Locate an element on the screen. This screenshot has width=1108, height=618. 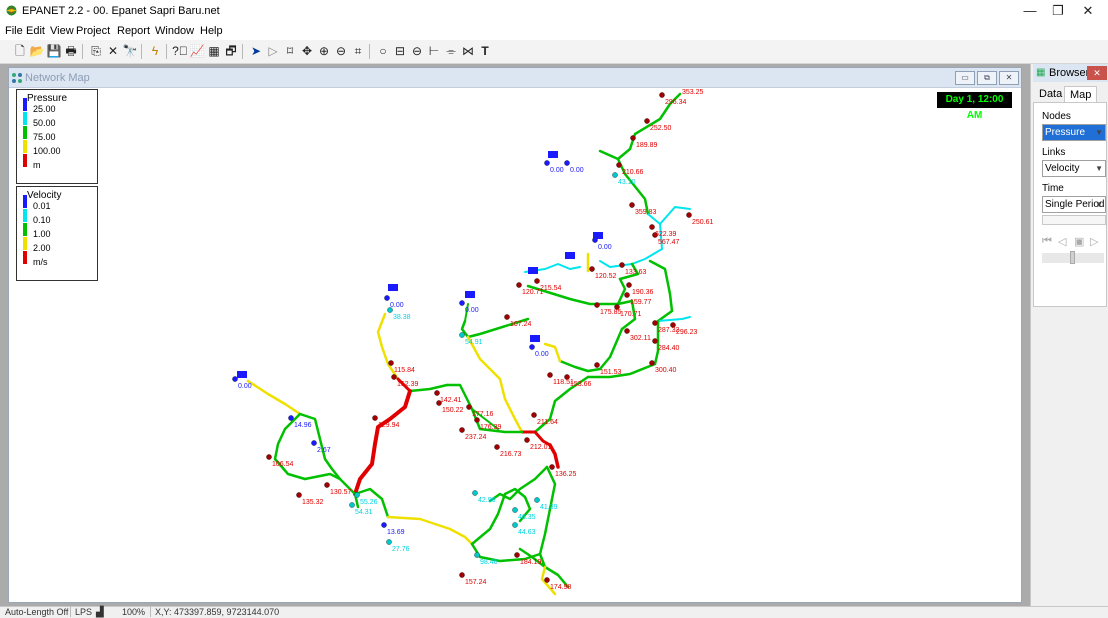
menu-help: Help is located at coordinates (211, 31).